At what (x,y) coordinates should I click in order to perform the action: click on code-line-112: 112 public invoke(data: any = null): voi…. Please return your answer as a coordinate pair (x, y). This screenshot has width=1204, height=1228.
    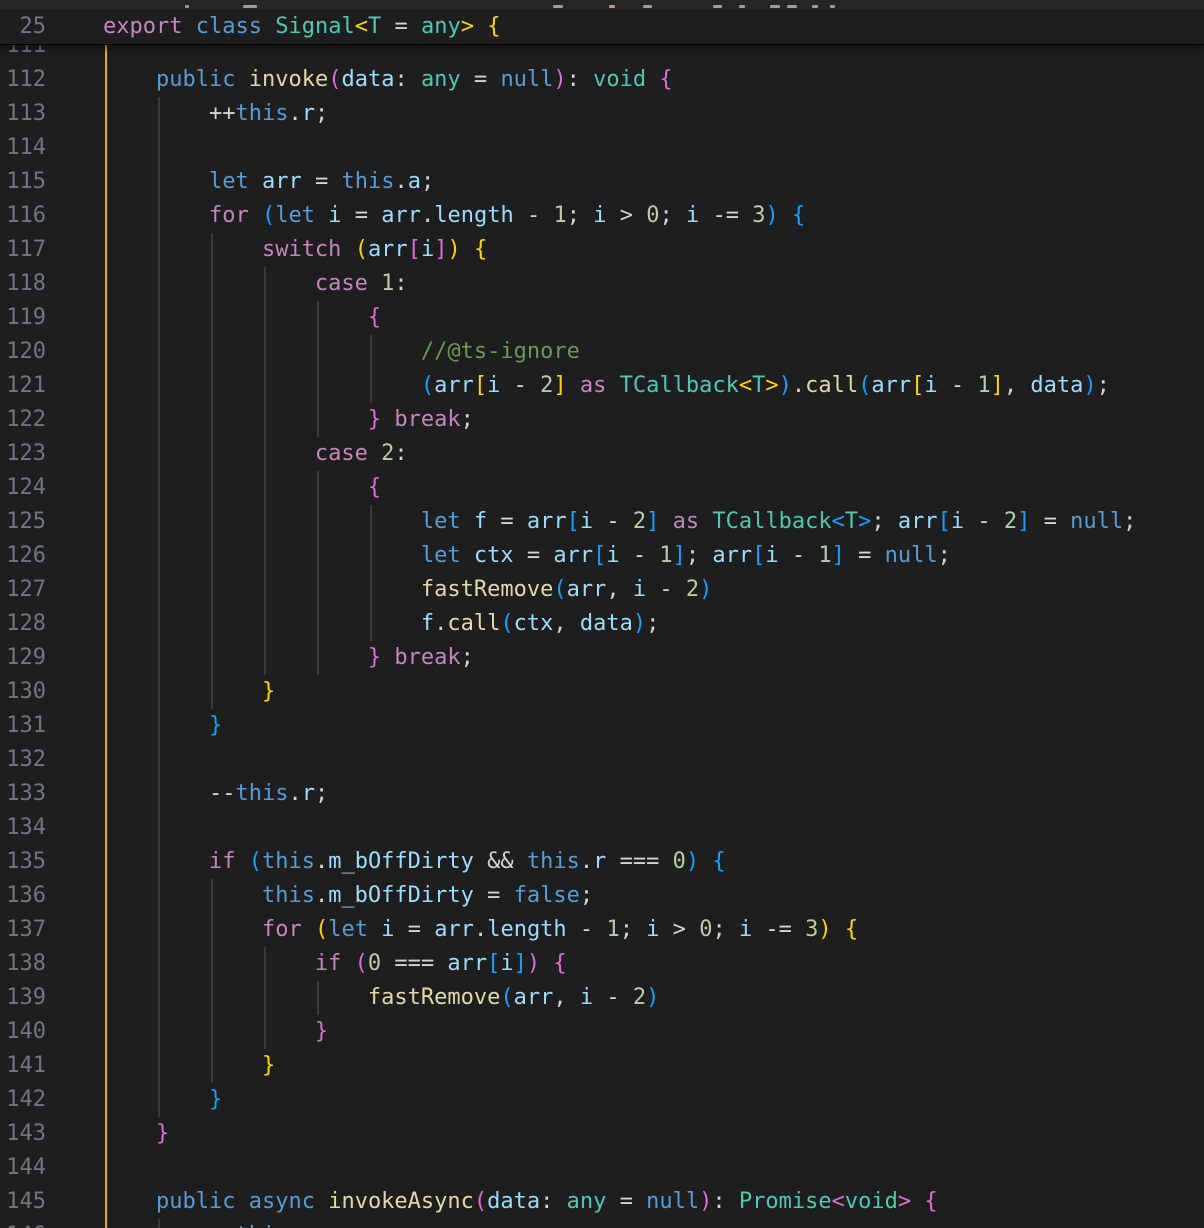
    Looking at the image, I should click on (602, 80).